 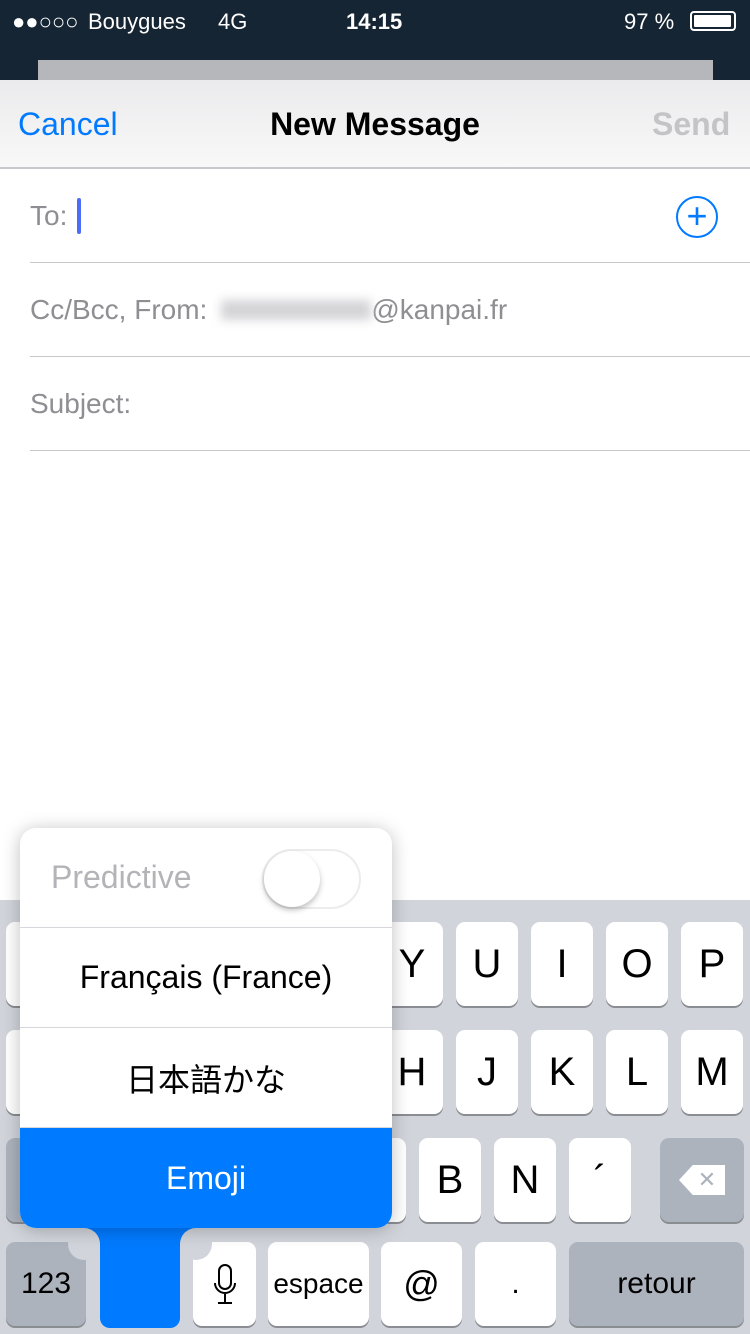 I want to click on network-type: 4G, so click(x=233, y=21).